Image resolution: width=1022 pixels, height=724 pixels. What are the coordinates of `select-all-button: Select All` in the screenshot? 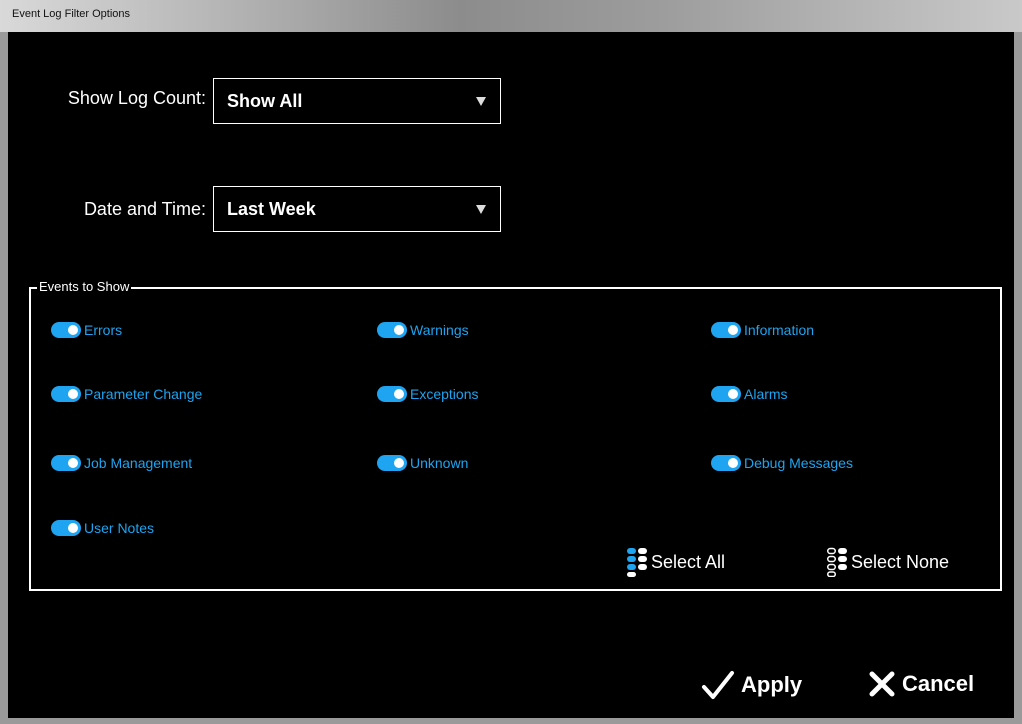 It's located at (676, 562).